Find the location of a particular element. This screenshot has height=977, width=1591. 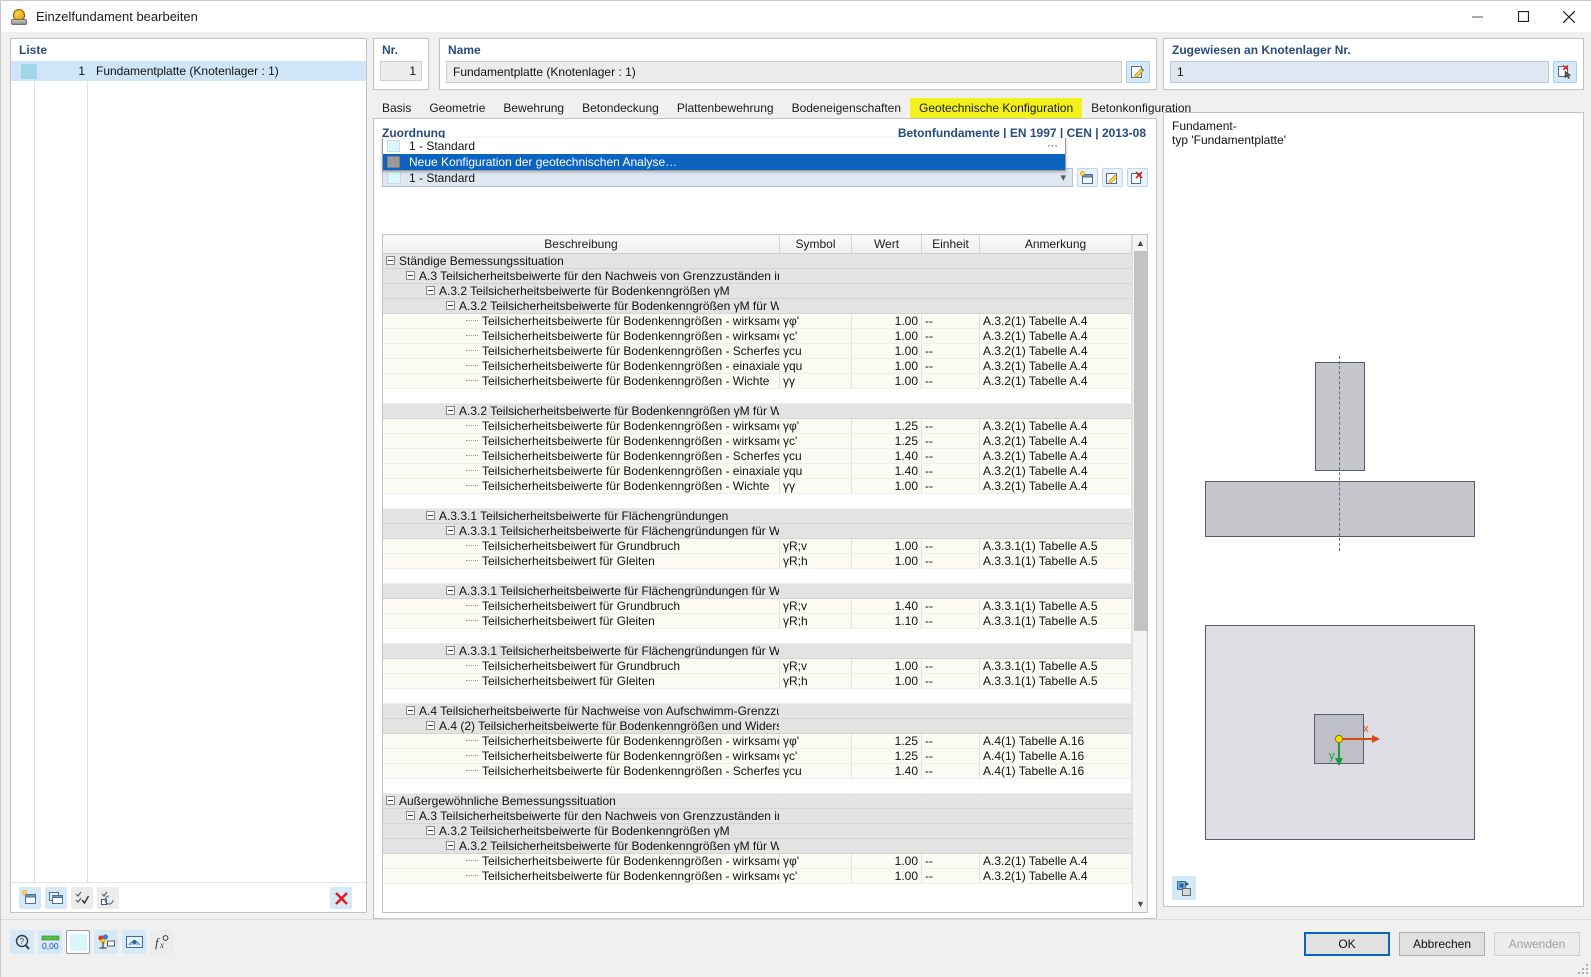

scroll-up-icon: ▲ is located at coordinates (1140, 243).